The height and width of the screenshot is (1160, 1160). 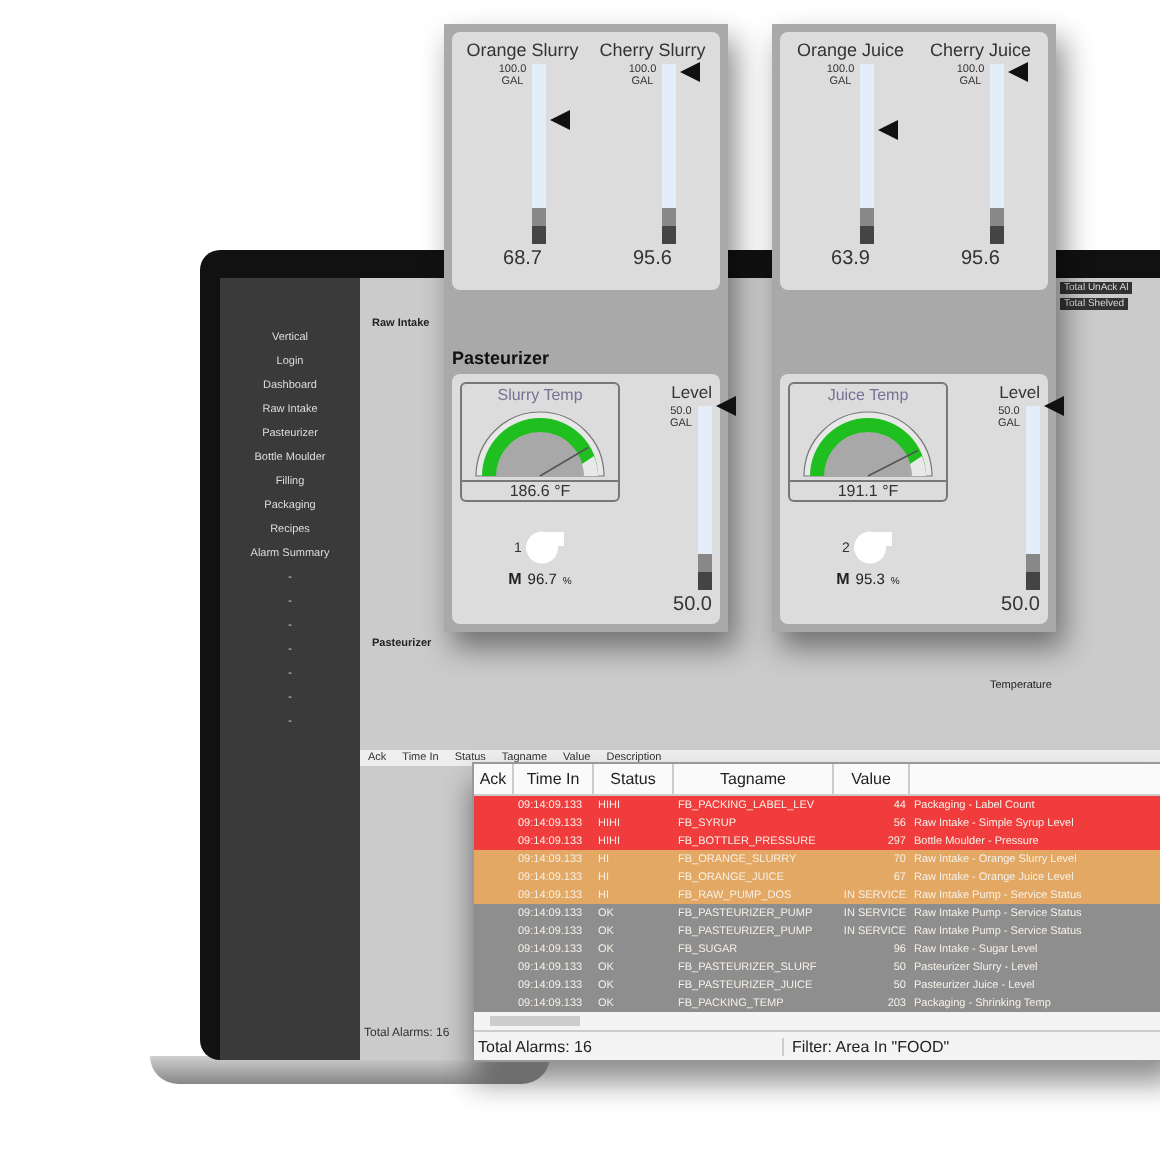 What do you see at coordinates (501, 358) in the screenshot?
I see `section-title: Pasteurizer` at bounding box center [501, 358].